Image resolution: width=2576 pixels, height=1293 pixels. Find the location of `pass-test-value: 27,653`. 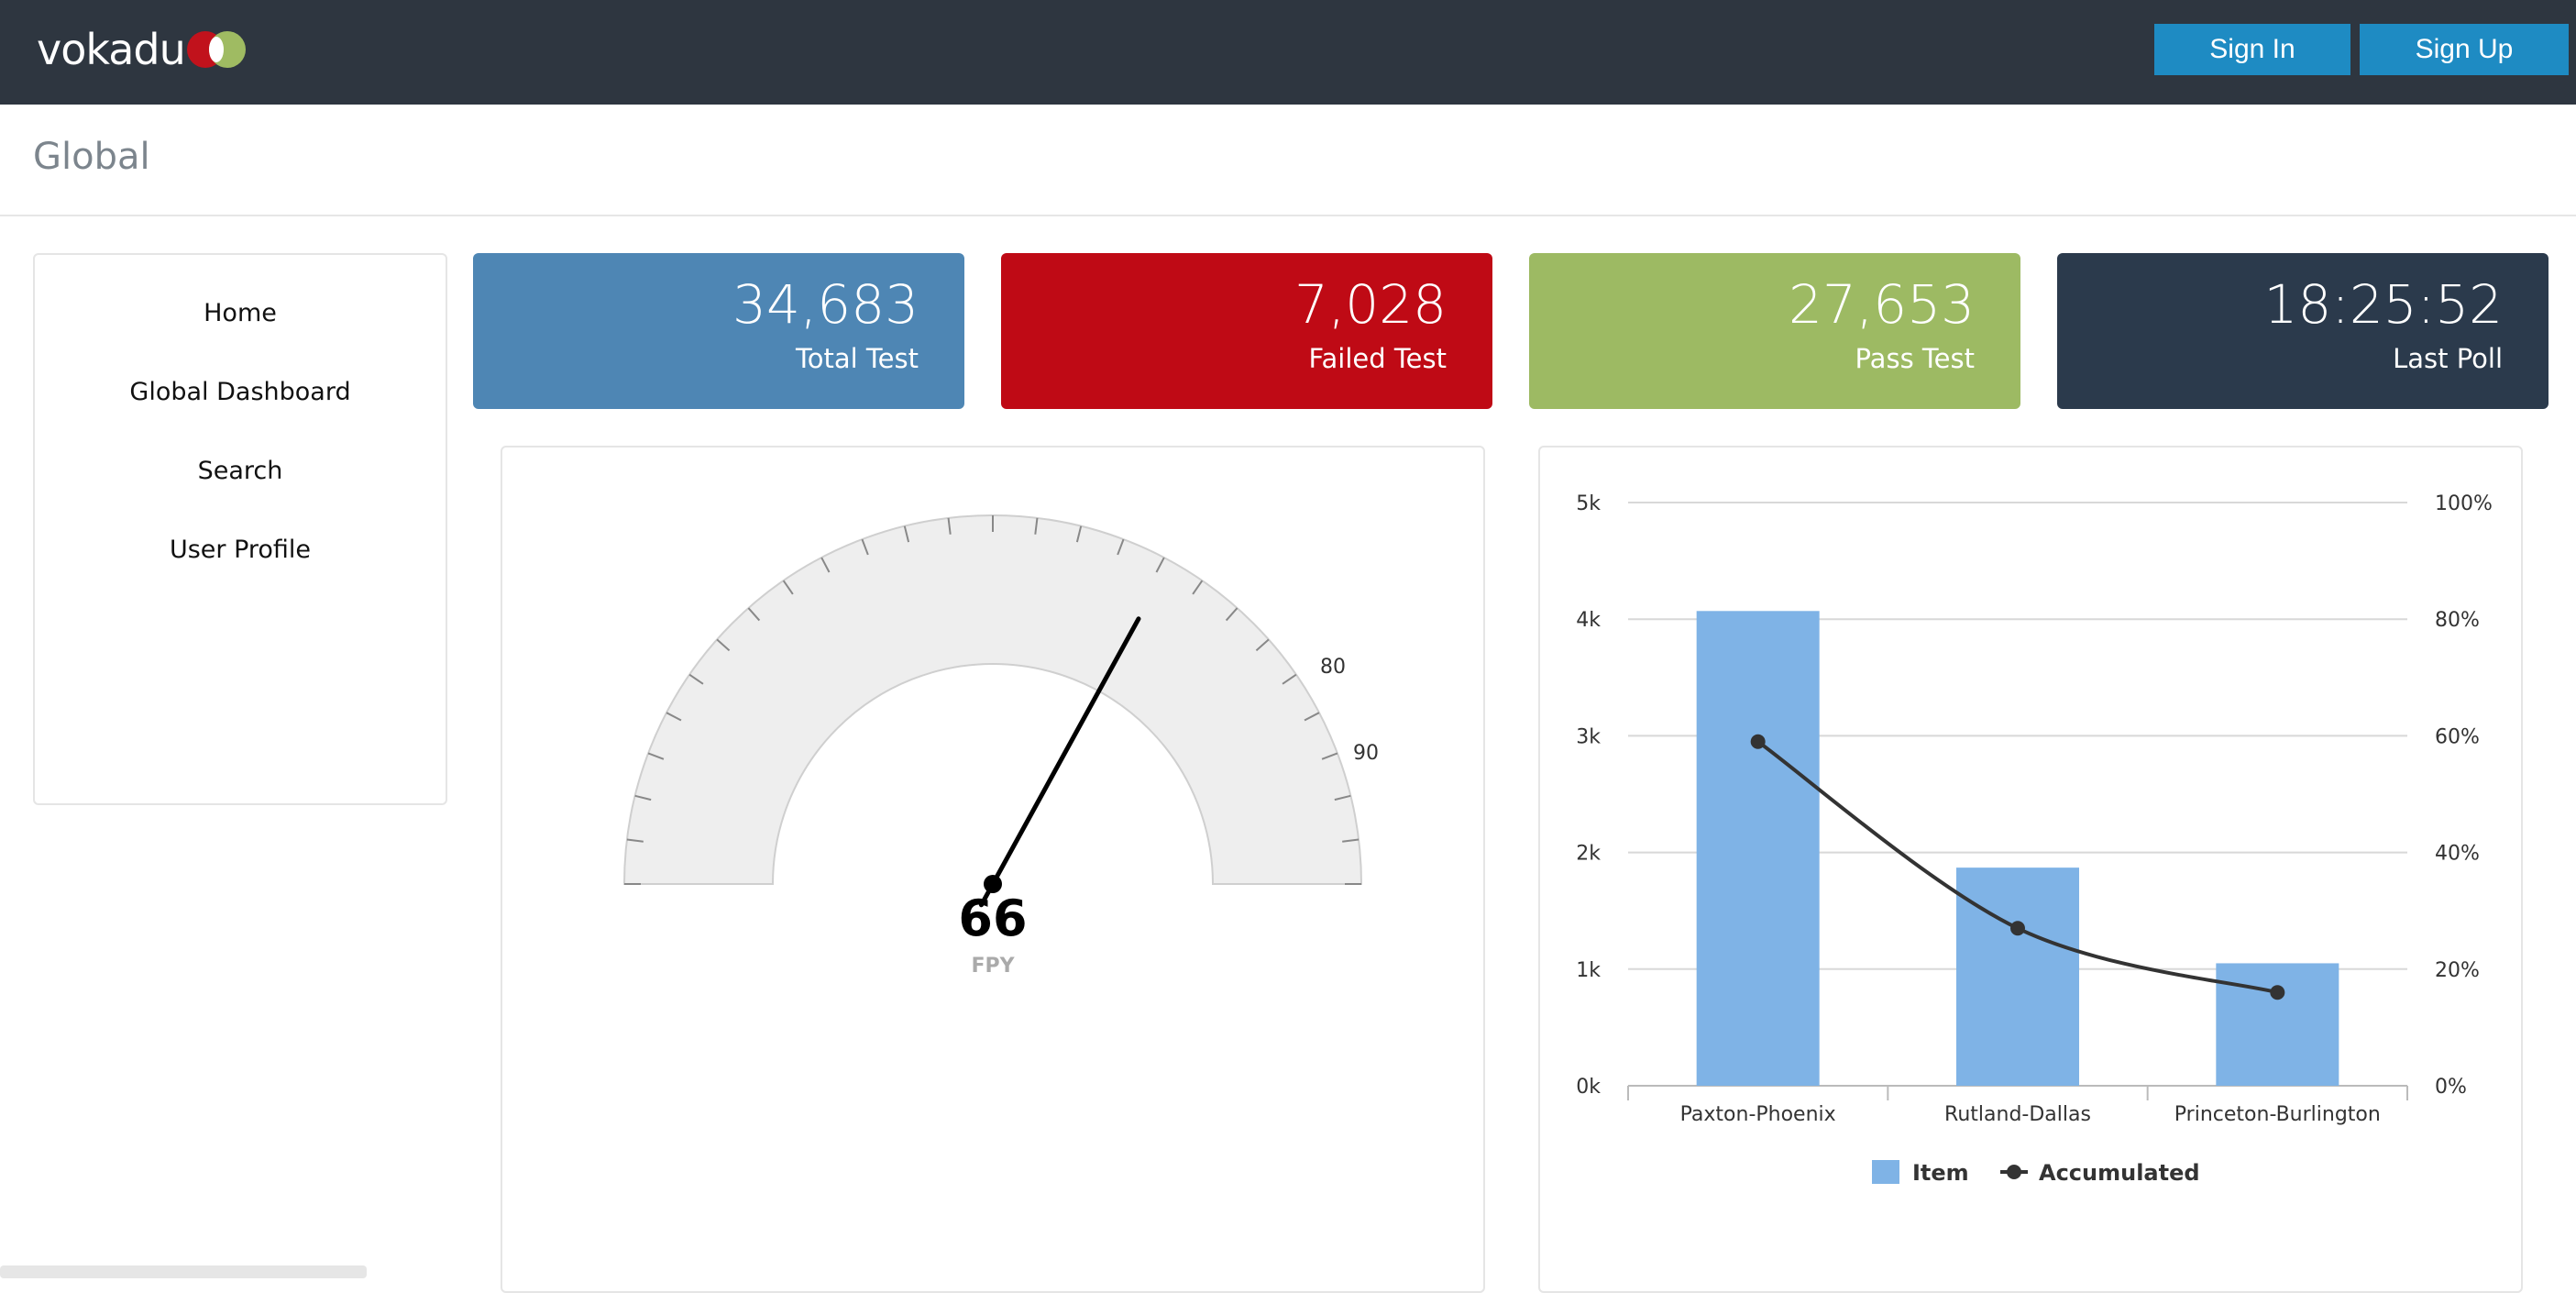

pass-test-value: 27,653 is located at coordinates (1882, 304).